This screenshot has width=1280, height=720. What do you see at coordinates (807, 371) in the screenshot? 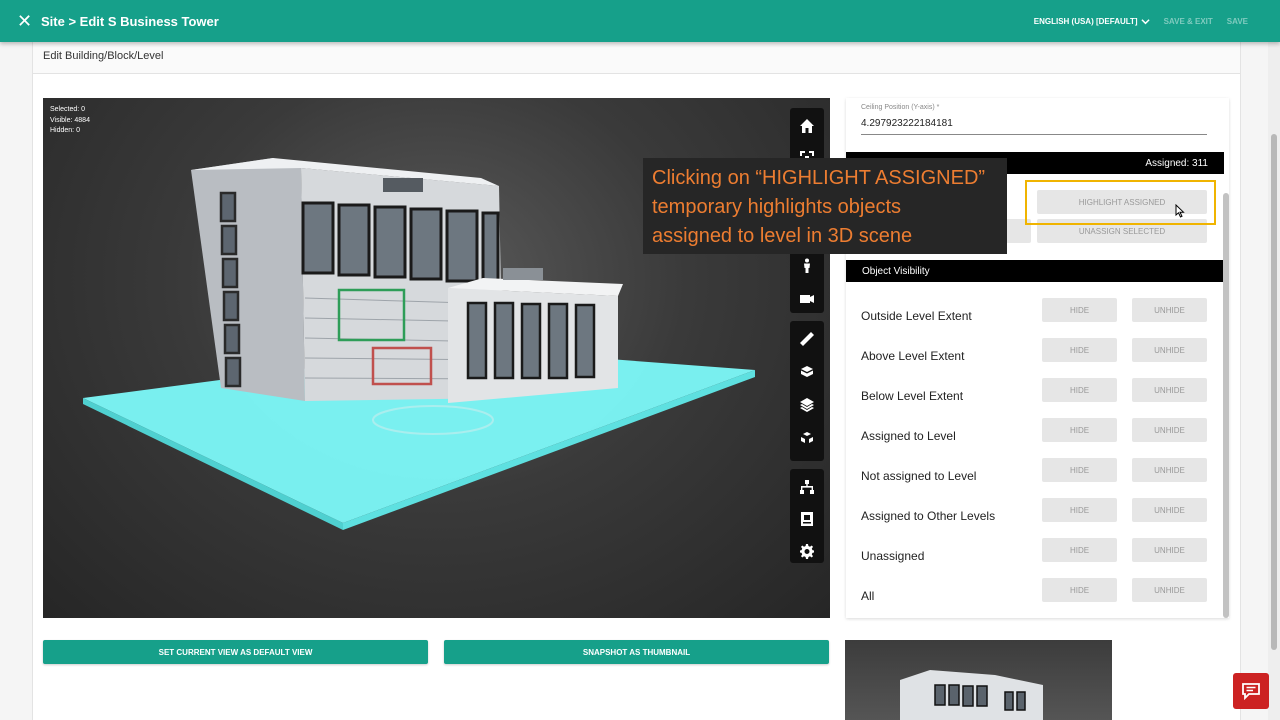
I see `section-box-icon` at bounding box center [807, 371].